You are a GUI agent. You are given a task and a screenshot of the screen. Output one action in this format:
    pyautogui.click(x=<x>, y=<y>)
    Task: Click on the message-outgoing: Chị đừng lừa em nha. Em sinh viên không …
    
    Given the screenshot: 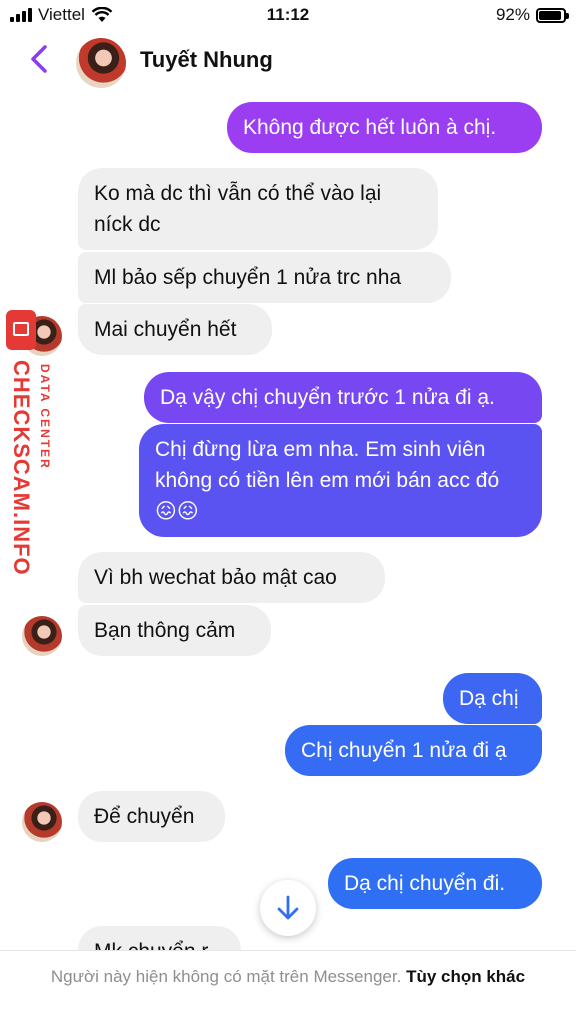 What is the action you would take?
    pyautogui.click(x=340, y=480)
    